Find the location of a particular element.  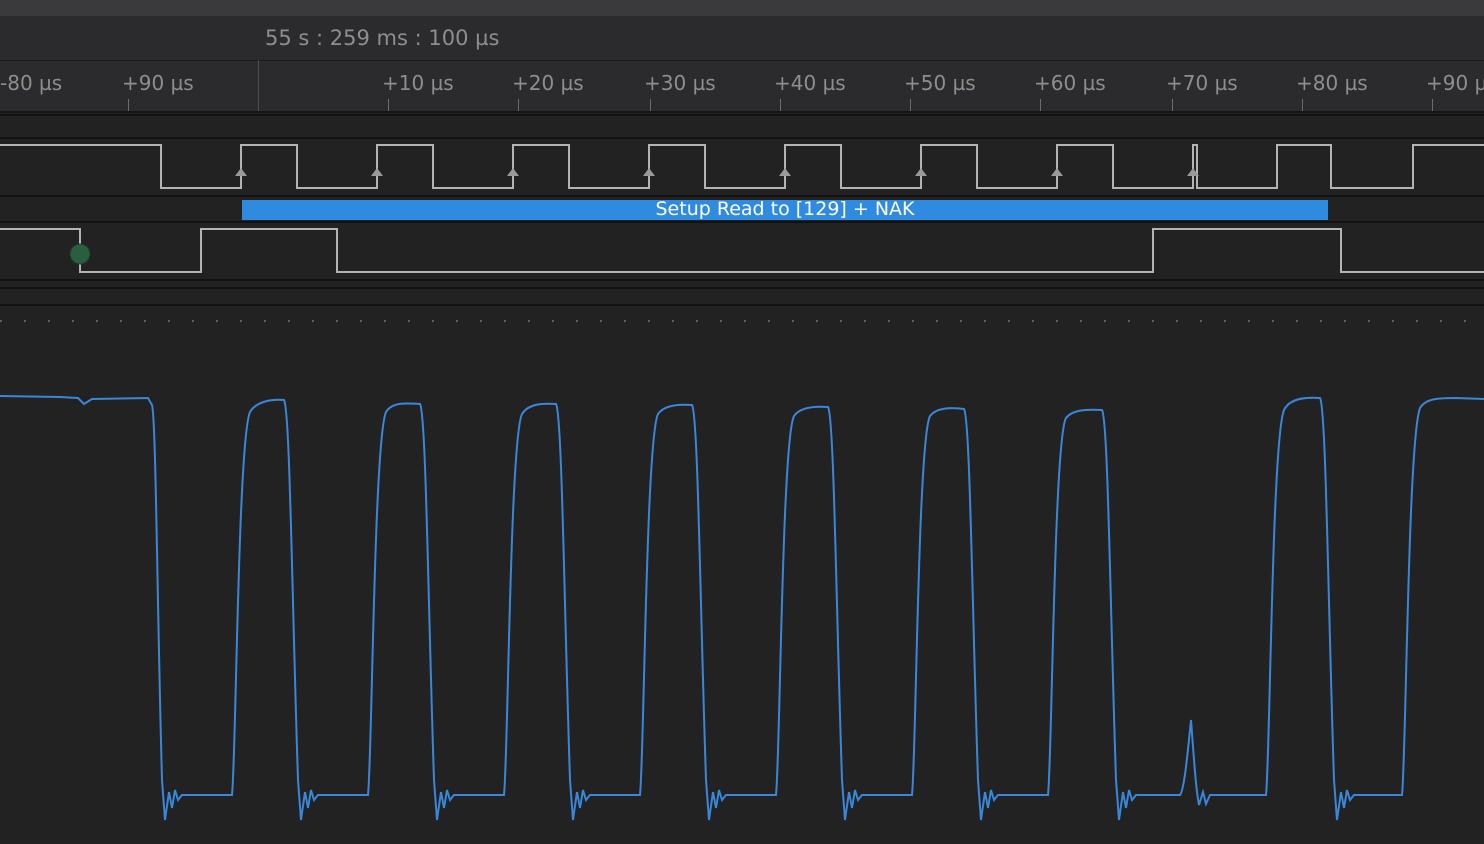

protocol-frame-bar: Setup Read to [129] + NAK is located at coordinates (785, 209).